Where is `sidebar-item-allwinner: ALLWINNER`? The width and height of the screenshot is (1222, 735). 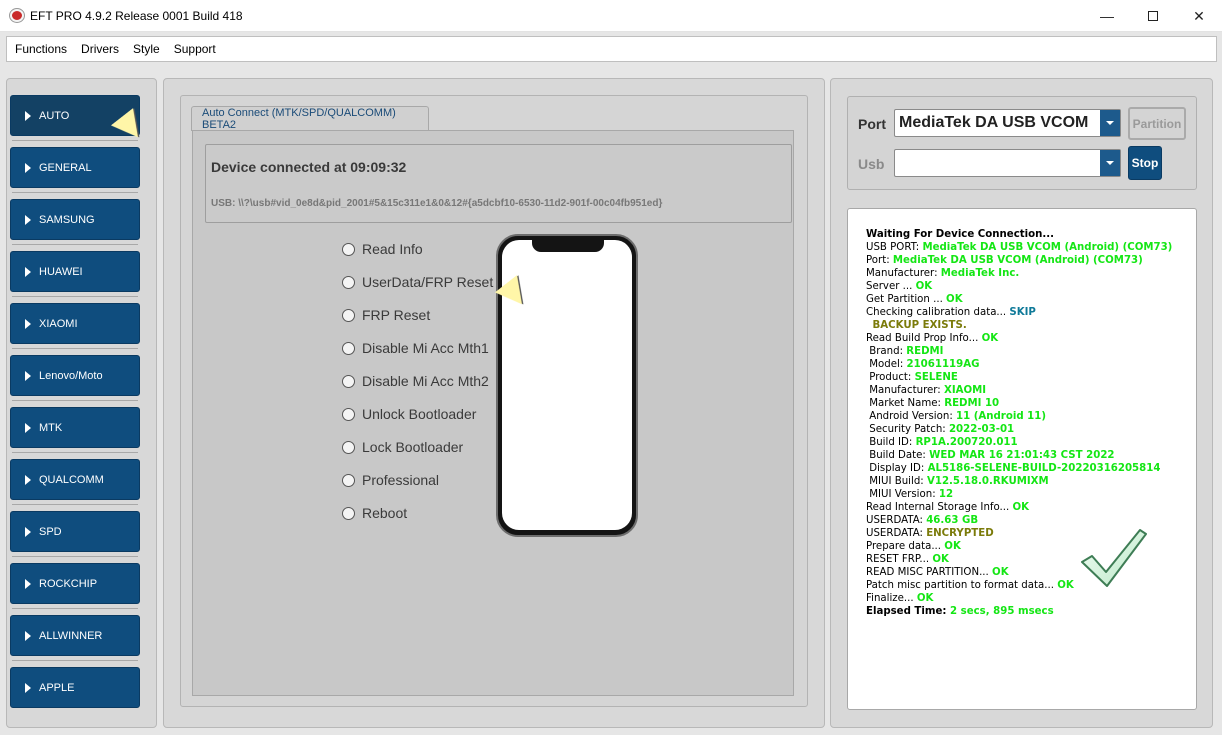 sidebar-item-allwinner: ALLWINNER is located at coordinates (75, 635).